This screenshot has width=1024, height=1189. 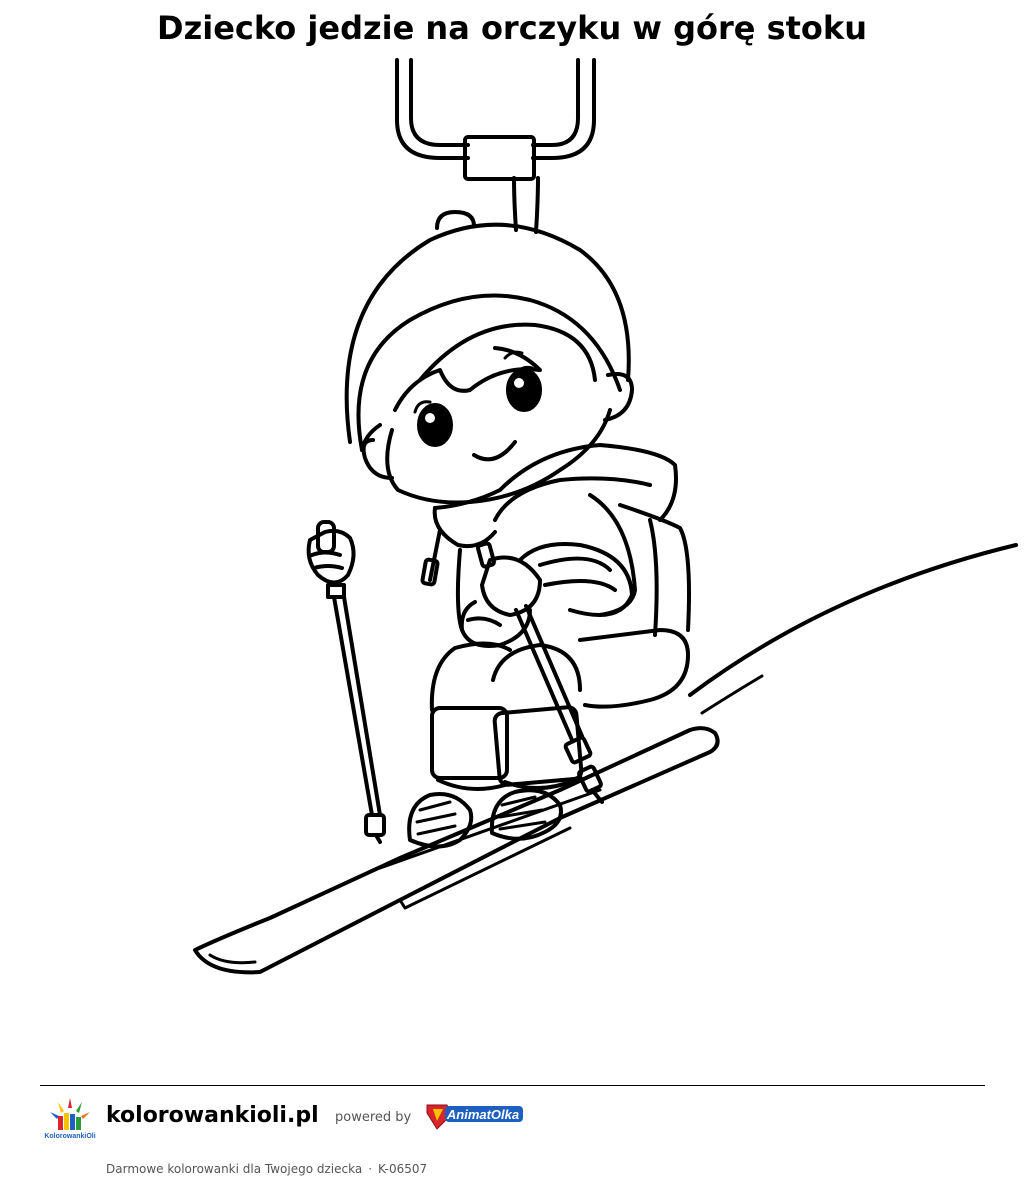 I want to click on page-code: K-06507, so click(x=403, y=1169).